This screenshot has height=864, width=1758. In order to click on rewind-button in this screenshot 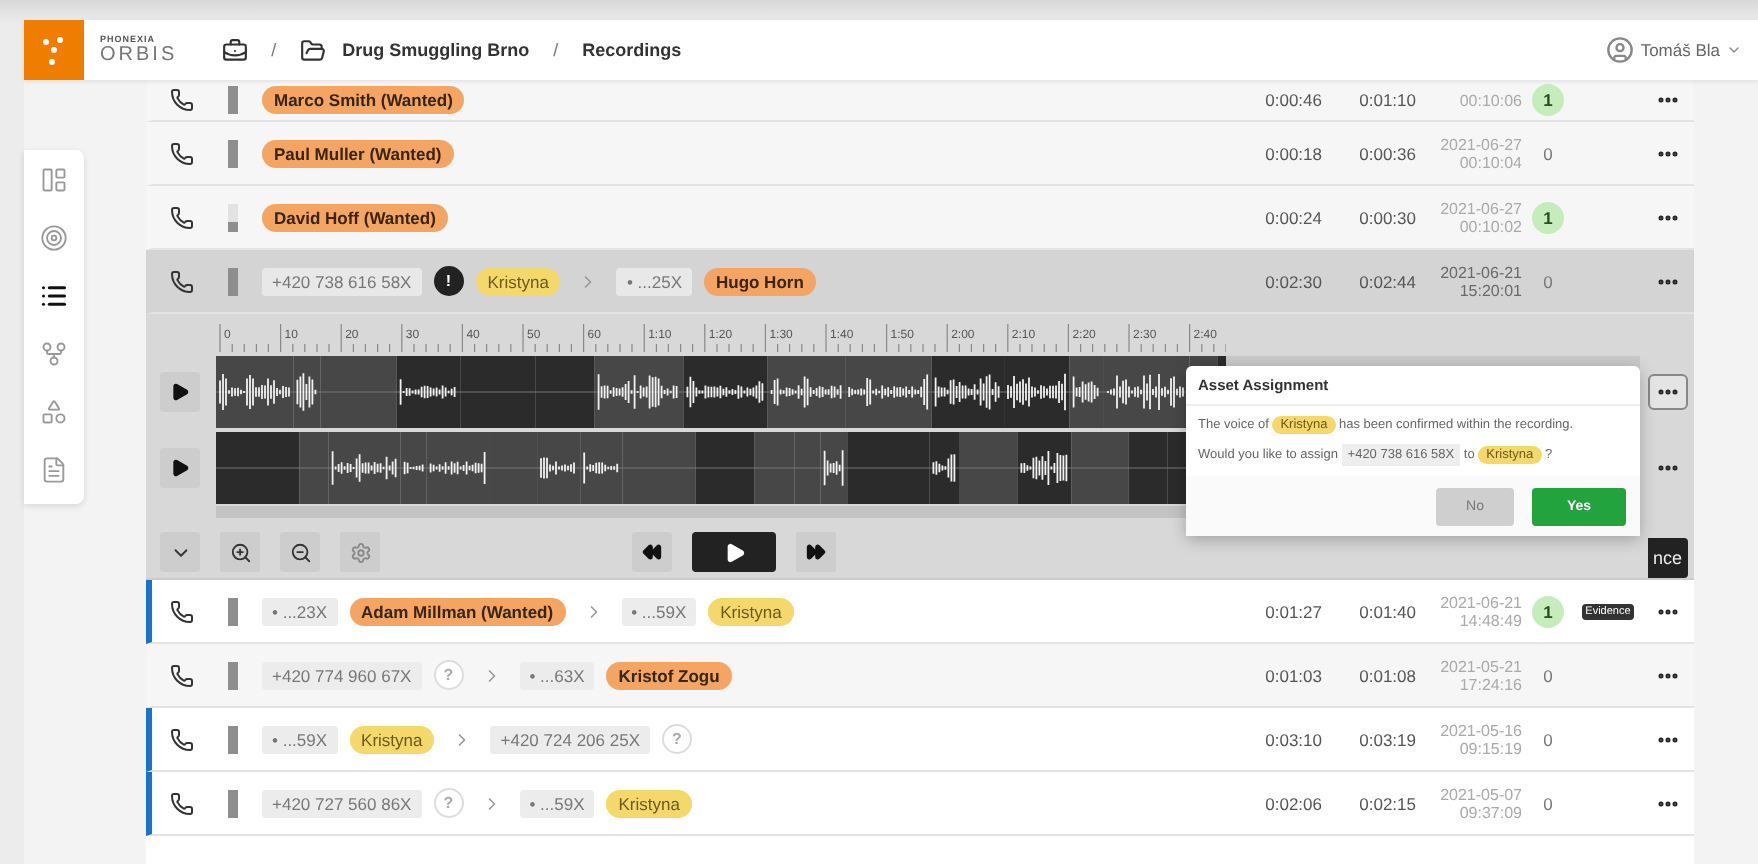, I will do `click(652, 552)`.